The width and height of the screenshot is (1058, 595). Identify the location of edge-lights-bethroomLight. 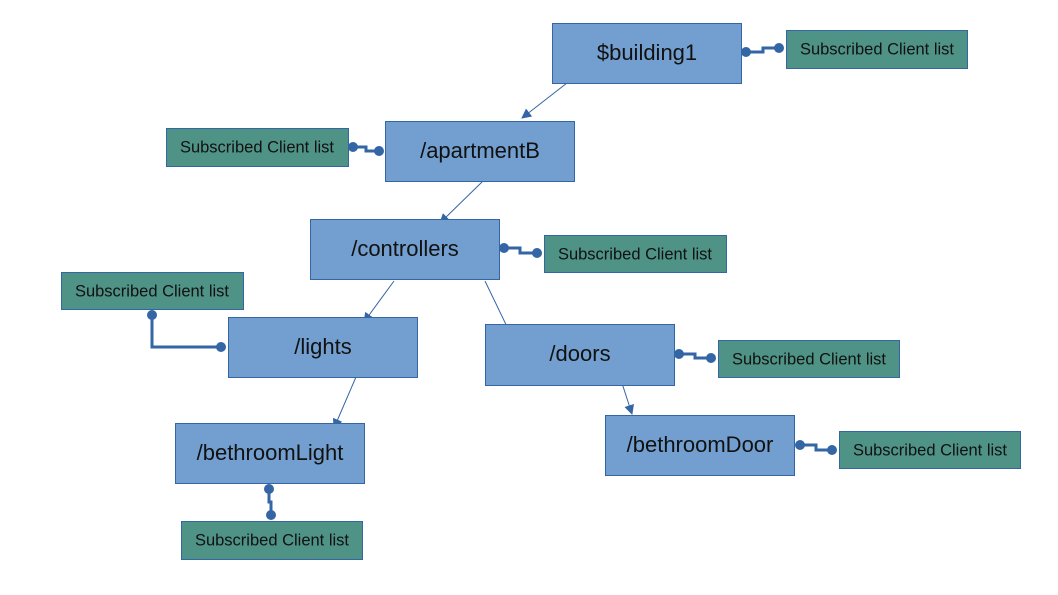
(344, 402).